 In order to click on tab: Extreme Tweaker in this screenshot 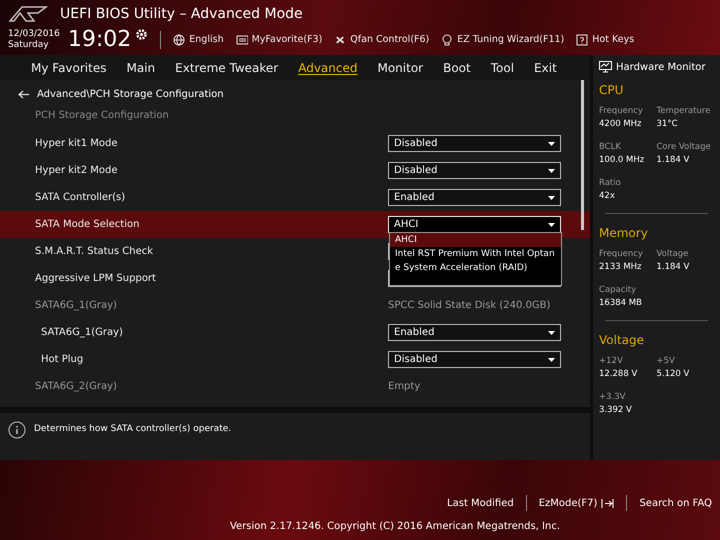, I will do `click(226, 67)`.